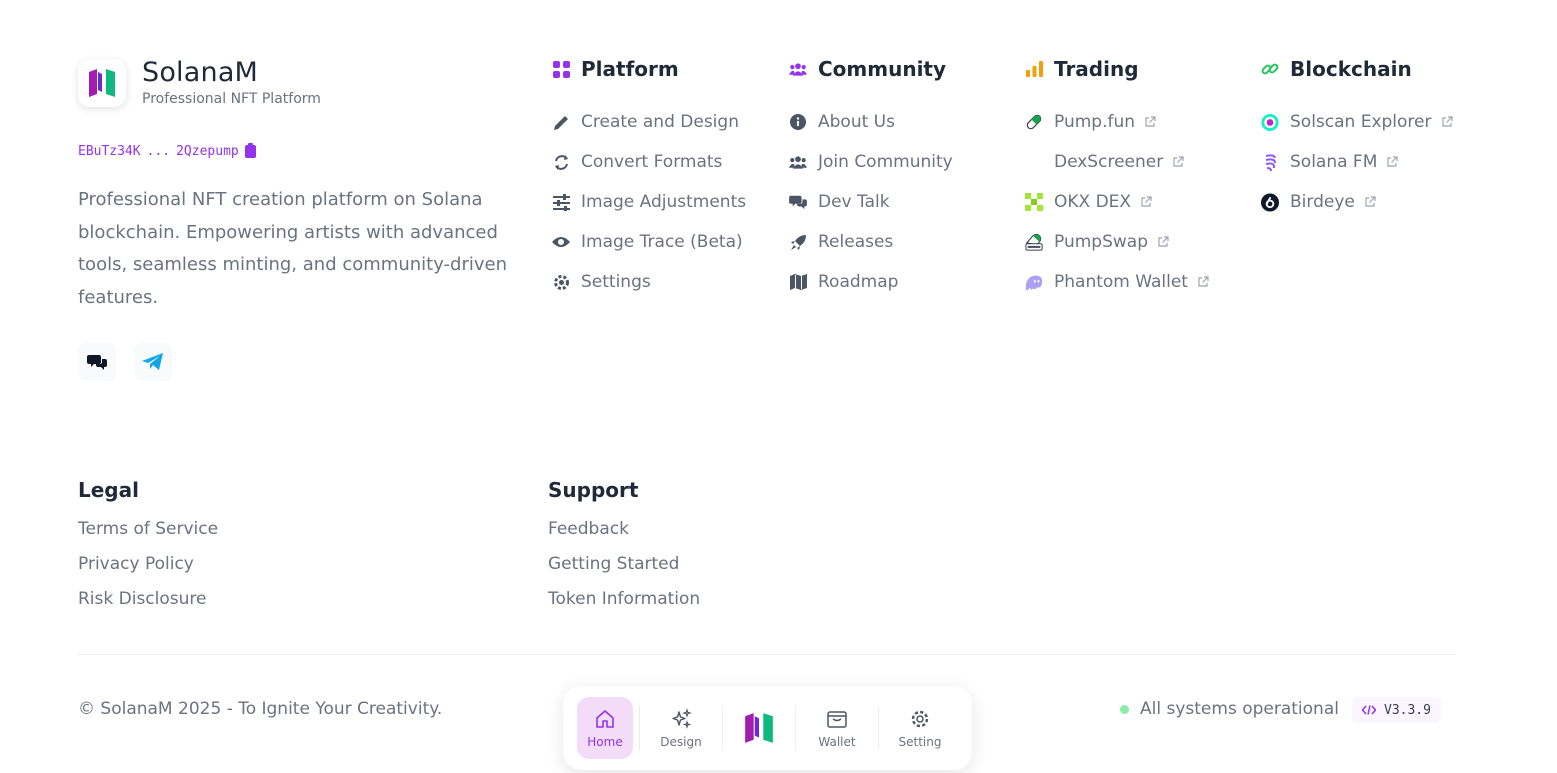  I want to click on link-label: Solscan Explorer, so click(1361, 122).